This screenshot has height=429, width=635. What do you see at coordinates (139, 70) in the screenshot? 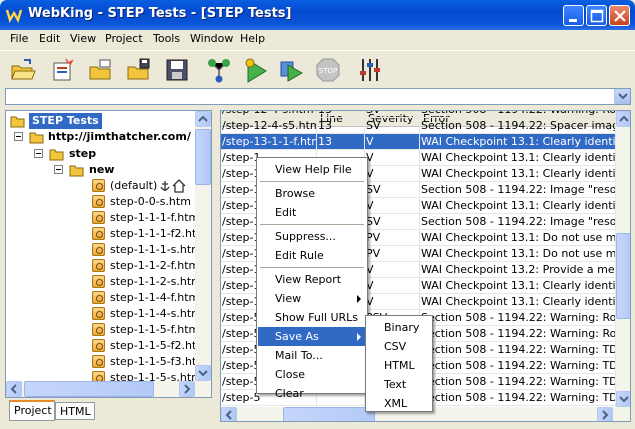
I see `save-project-button` at bounding box center [139, 70].